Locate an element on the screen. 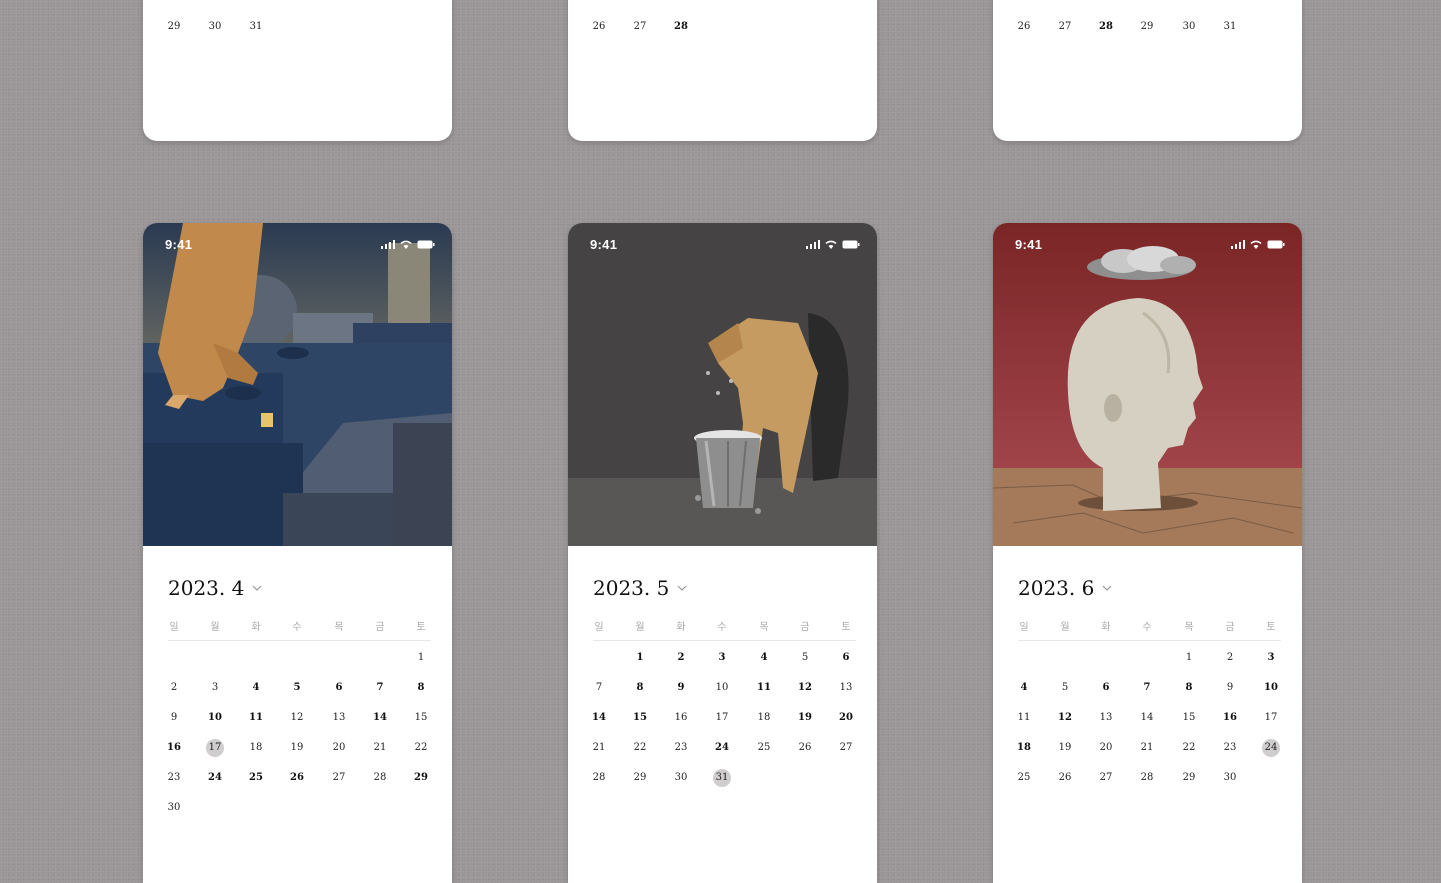  day-cell-selected: 31 is located at coordinates (722, 778).